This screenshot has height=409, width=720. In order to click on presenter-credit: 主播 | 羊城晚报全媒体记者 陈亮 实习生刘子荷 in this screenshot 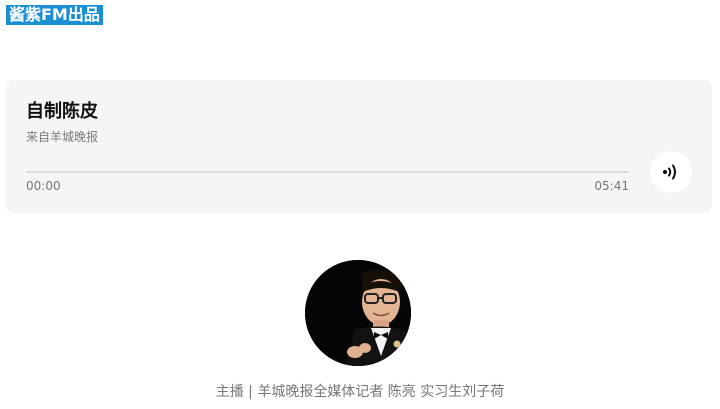, I will do `click(360, 392)`.